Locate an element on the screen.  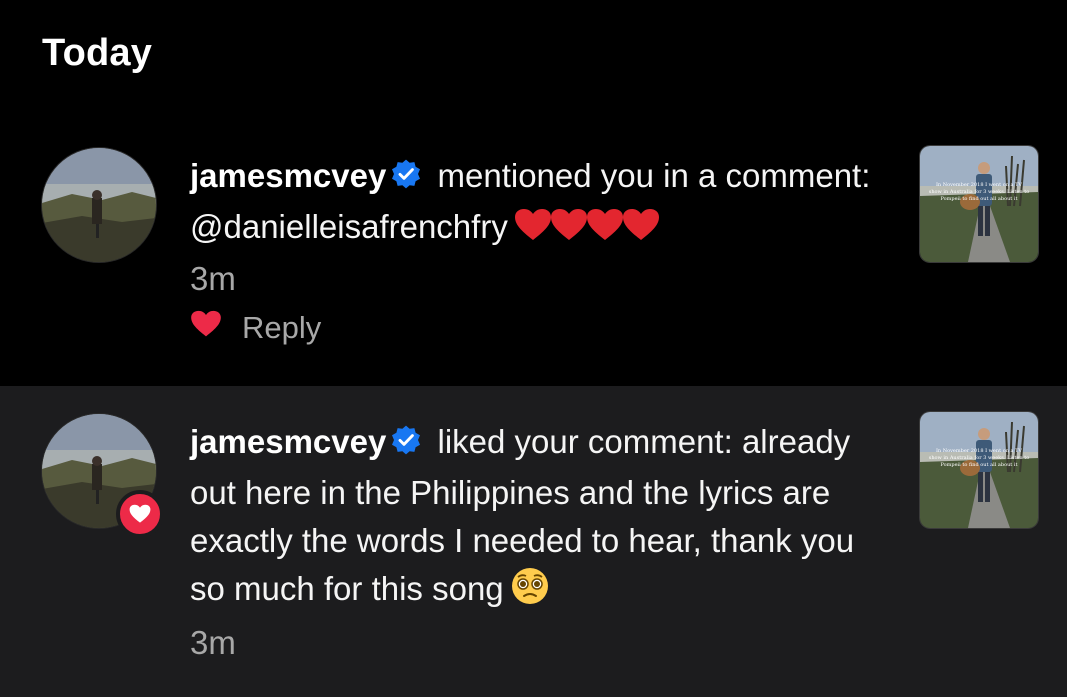
red-hearts-emoji is located at coordinates (586, 231).